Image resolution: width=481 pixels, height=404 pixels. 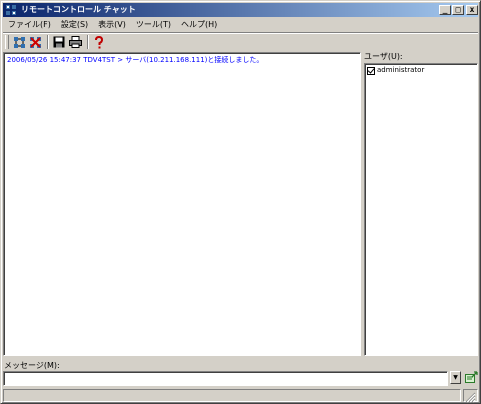 What do you see at coordinates (7, 42) in the screenshot?
I see `toolbar-grip` at bounding box center [7, 42].